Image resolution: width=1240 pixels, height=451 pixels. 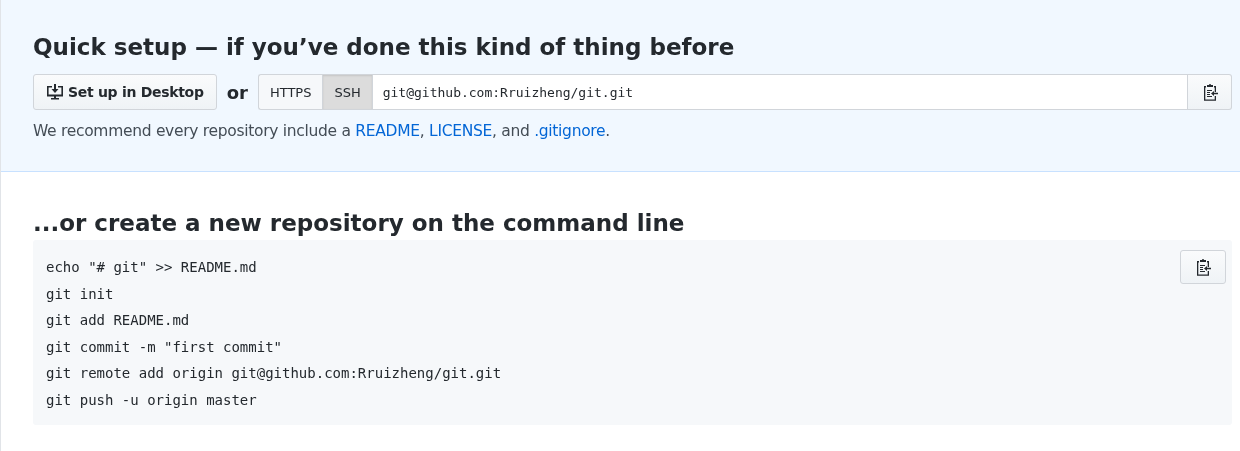 I want to click on code-line: git remote add origin git@github.com:Rruizheng/git.git, so click(x=274, y=373).